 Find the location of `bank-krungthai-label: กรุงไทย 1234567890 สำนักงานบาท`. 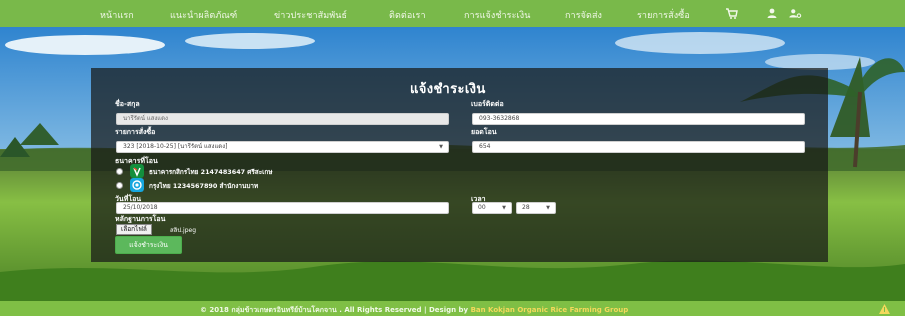

bank-krungthai-label: กรุงไทย 1234567890 สำนักงานบาท is located at coordinates (204, 186).